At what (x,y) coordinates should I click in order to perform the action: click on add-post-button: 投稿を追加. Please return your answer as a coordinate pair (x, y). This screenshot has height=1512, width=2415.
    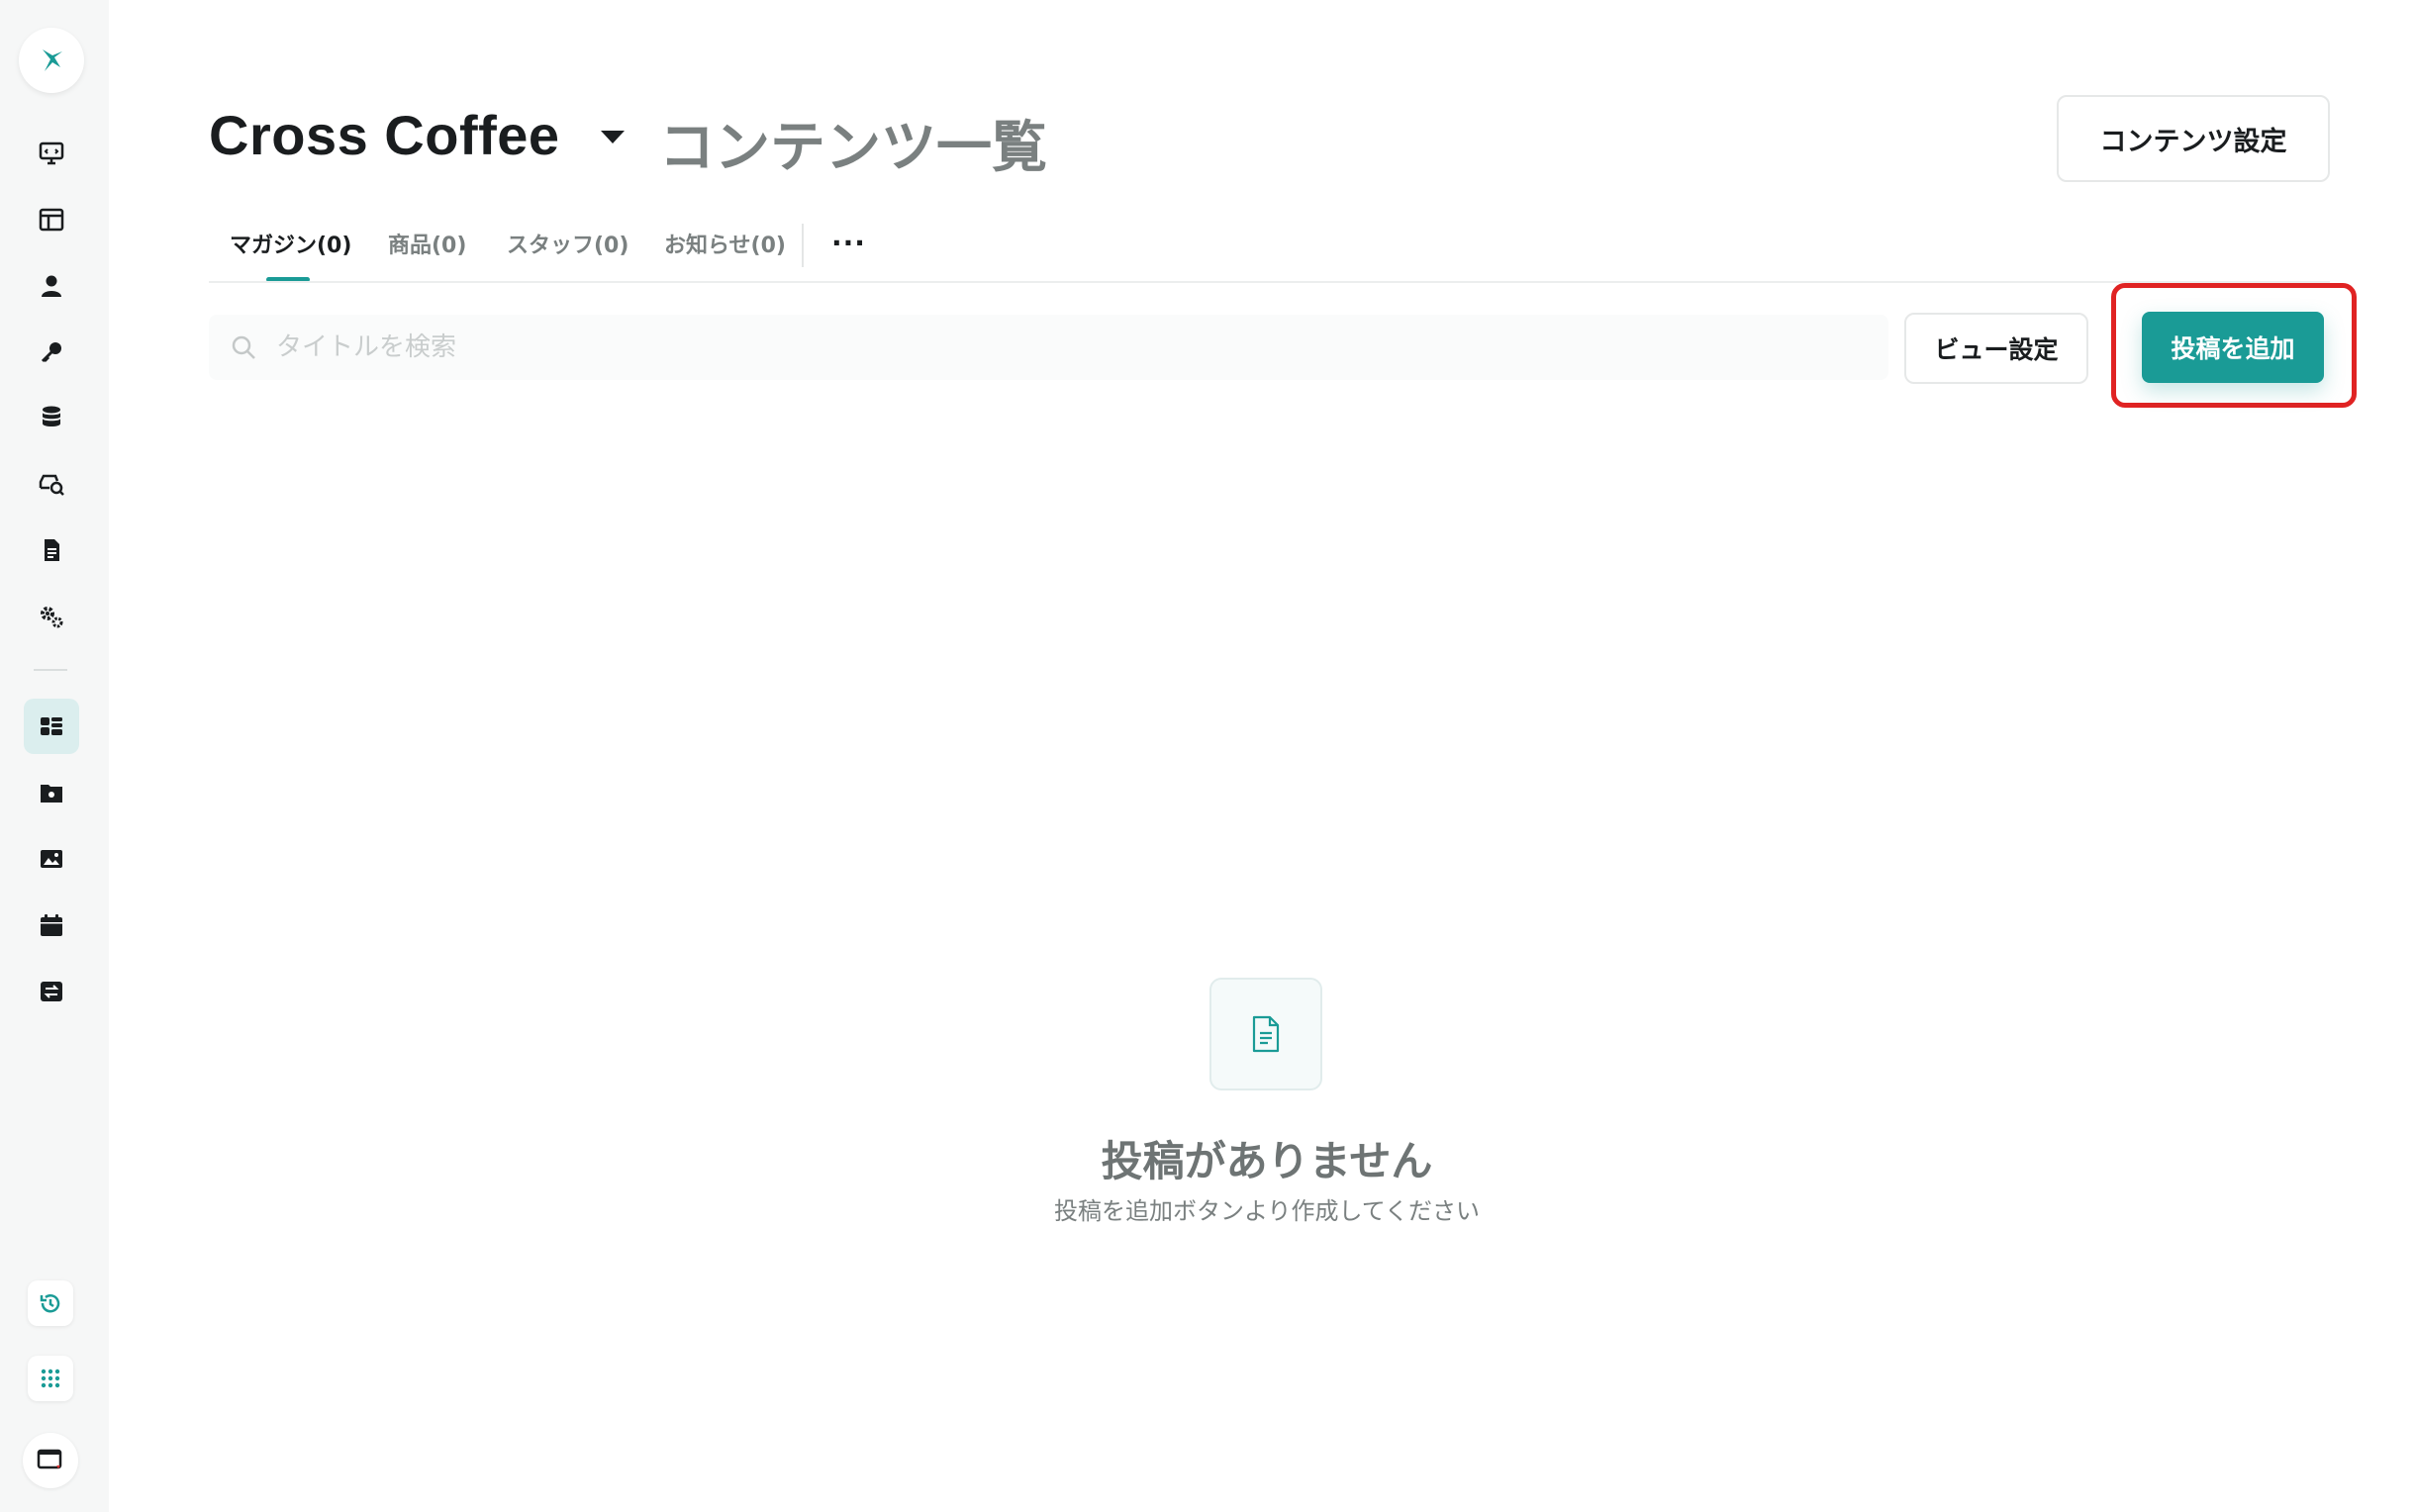
    Looking at the image, I should click on (2233, 348).